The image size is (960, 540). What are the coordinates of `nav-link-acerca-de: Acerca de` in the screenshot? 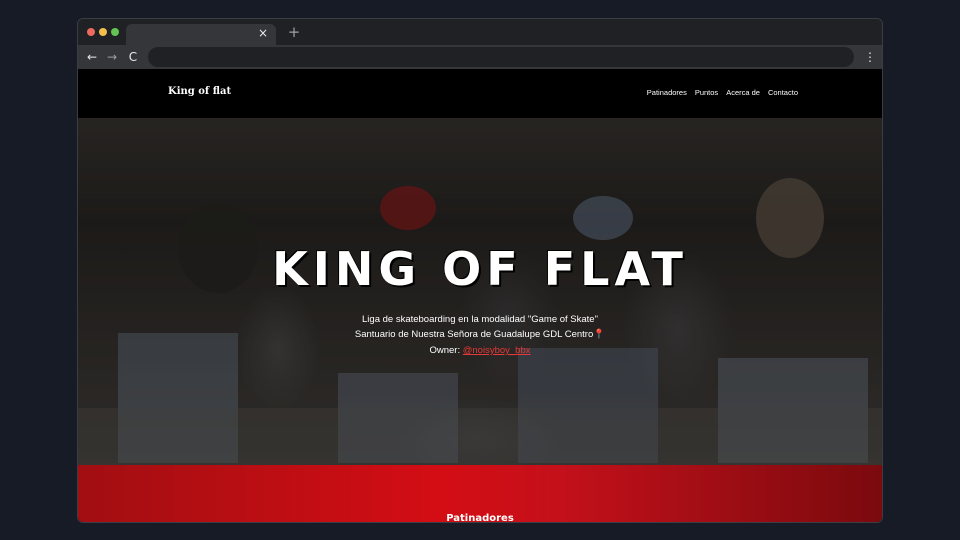 It's located at (743, 92).